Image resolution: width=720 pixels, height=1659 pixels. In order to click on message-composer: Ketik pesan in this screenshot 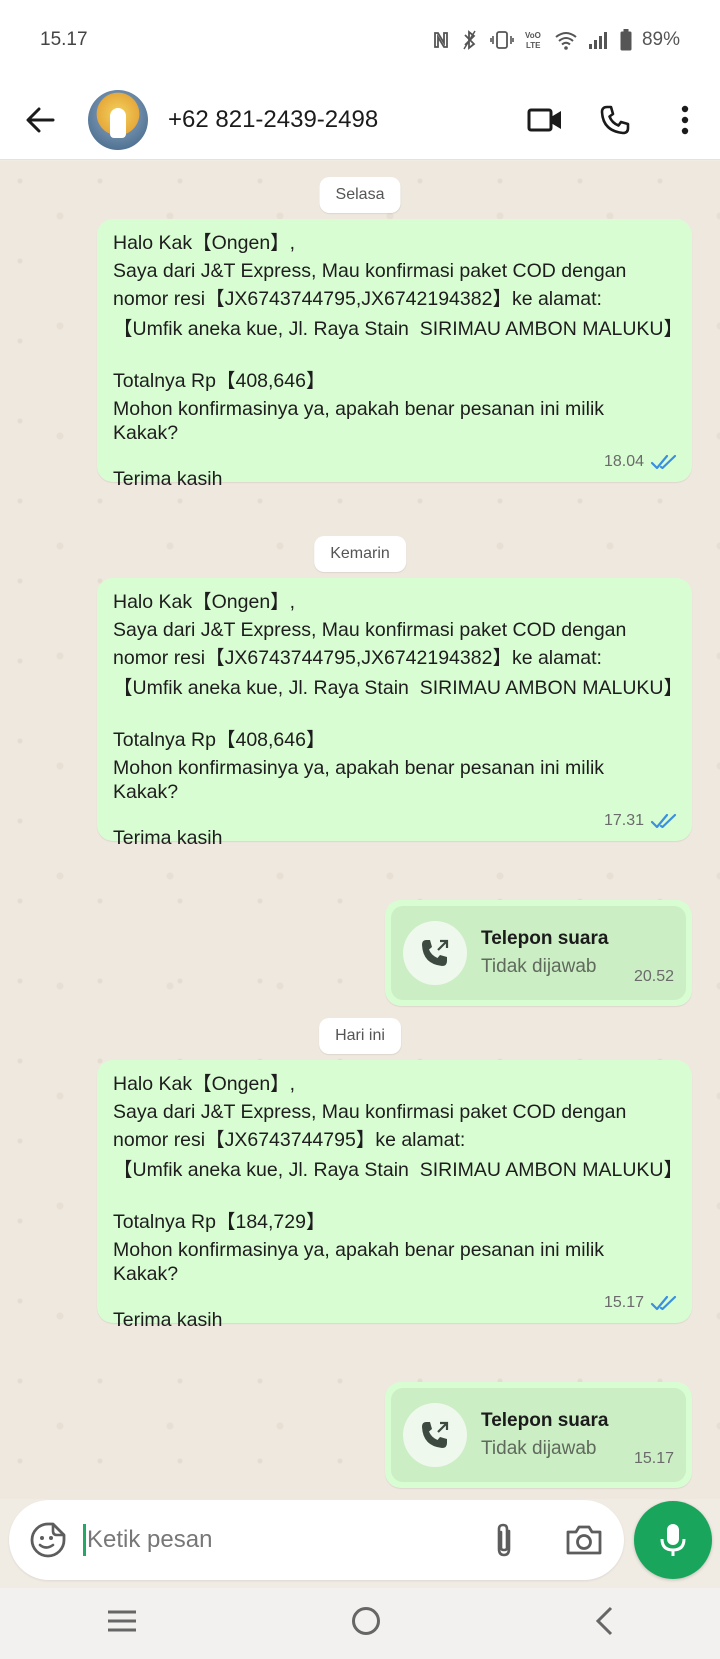, I will do `click(316, 1540)`.